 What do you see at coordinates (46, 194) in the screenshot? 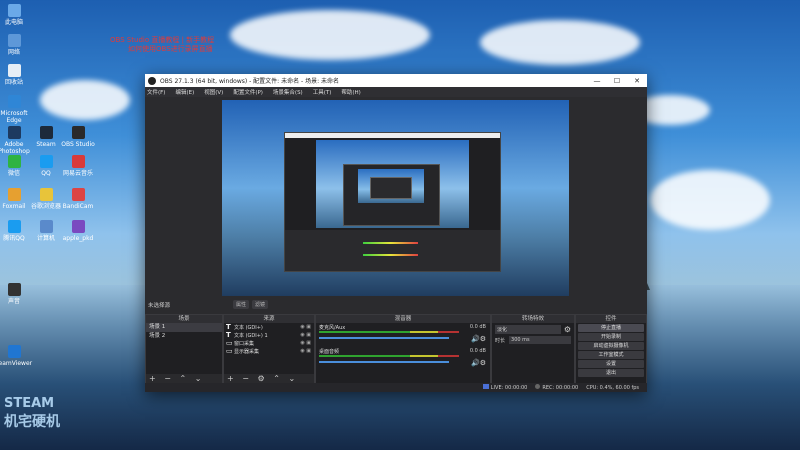
I see `chrome-icon` at bounding box center [46, 194].